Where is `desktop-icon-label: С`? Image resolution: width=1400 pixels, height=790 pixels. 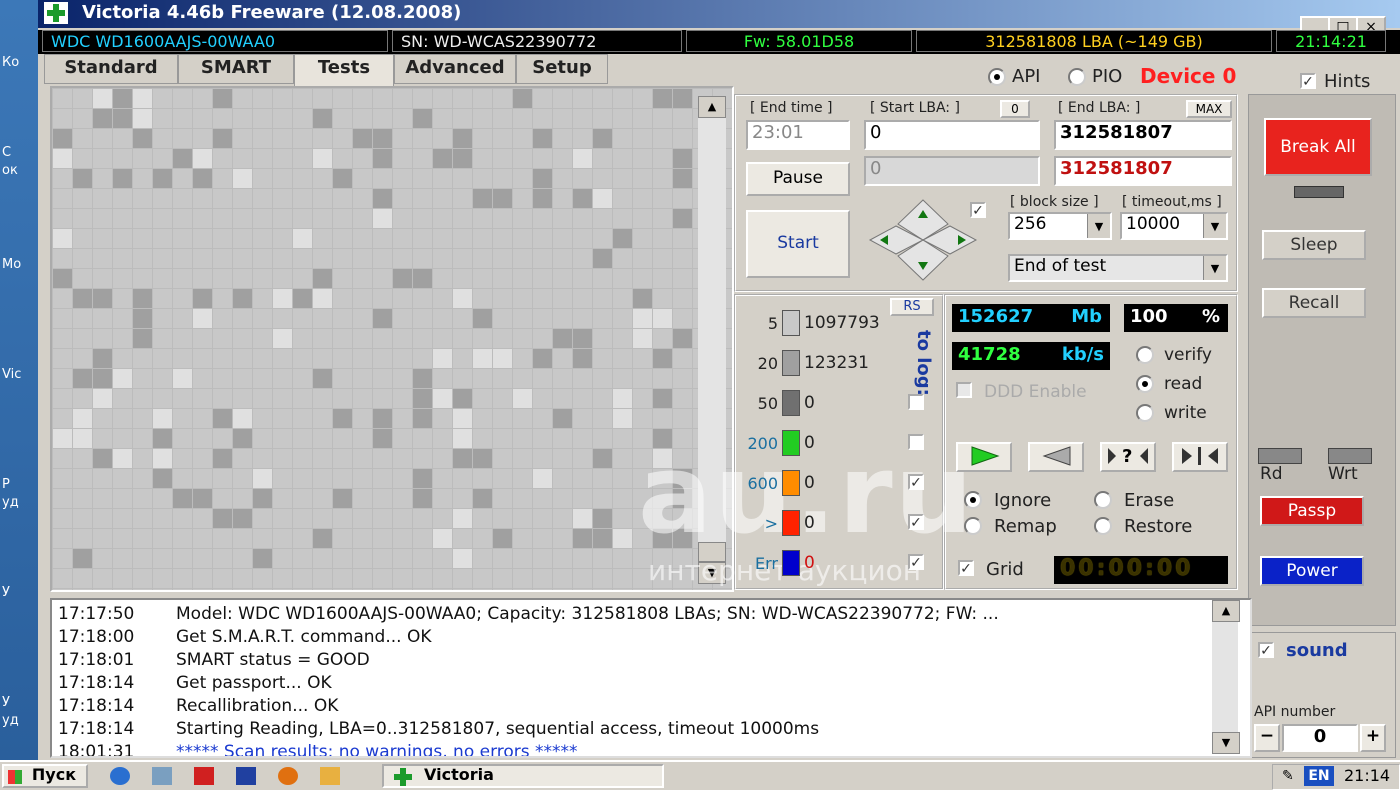 desktop-icon-label: С is located at coordinates (6, 152).